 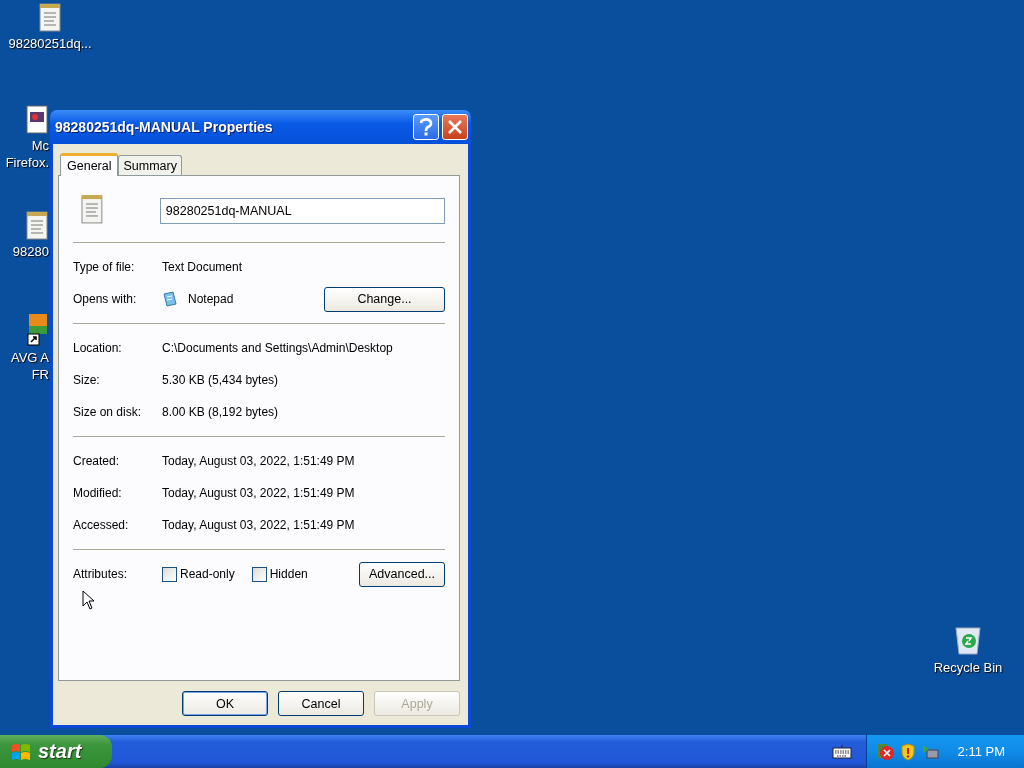 What do you see at coordinates (108, 412) in the screenshot?
I see `property-label: Size on disk:` at bounding box center [108, 412].